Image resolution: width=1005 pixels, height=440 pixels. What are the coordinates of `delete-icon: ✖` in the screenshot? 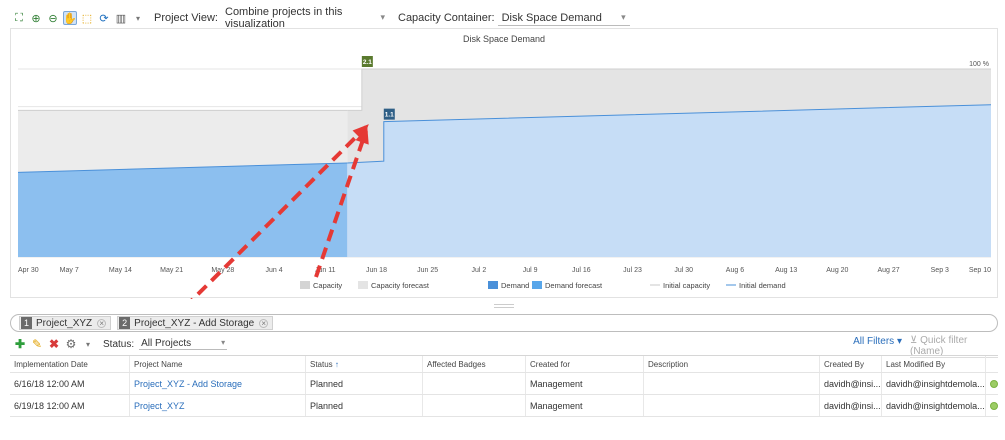 It's located at (54, 344).